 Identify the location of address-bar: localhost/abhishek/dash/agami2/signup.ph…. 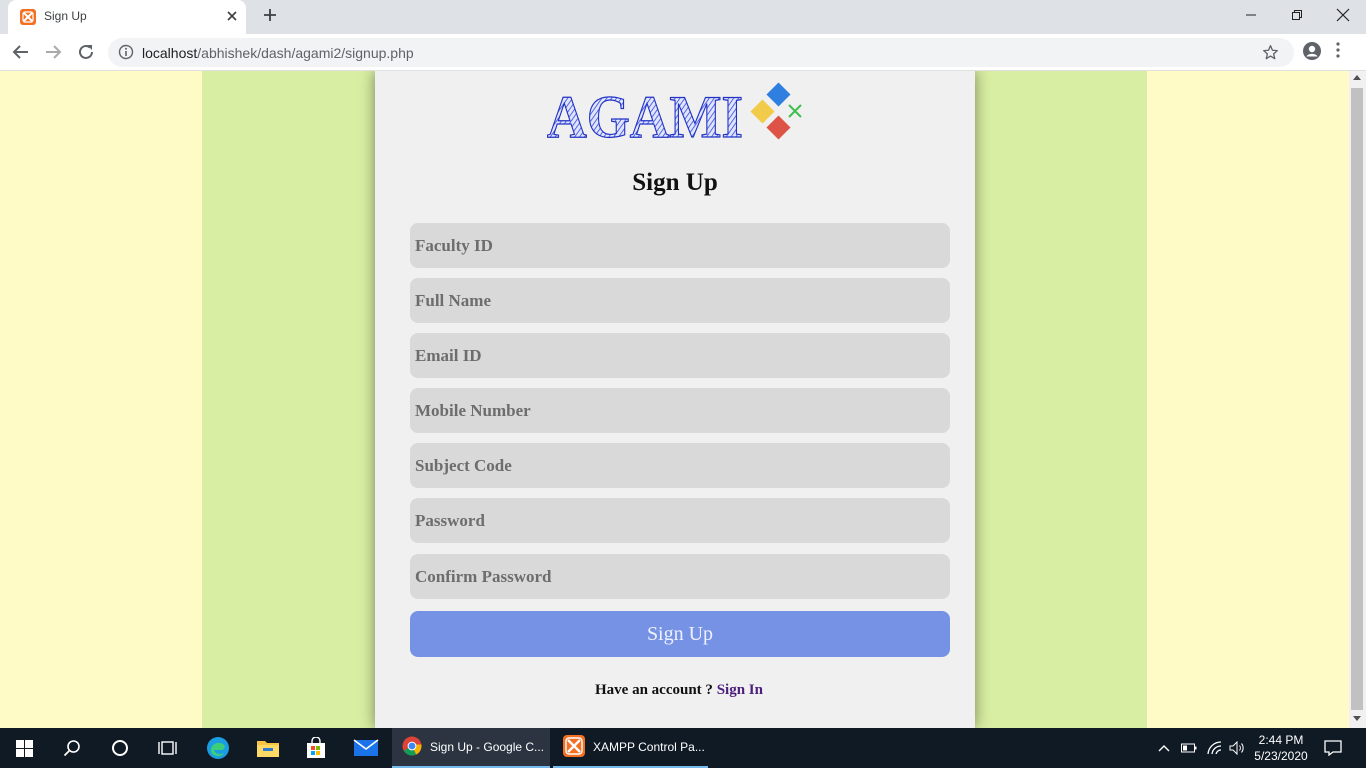
(701, 52).